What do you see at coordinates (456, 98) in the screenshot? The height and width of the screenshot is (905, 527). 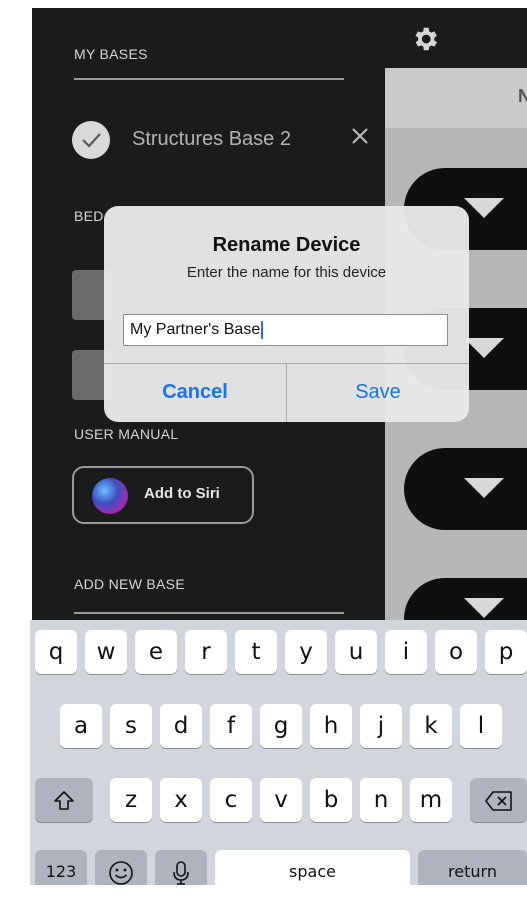 I see `background-panel-header` at bounding box center [456, 98].